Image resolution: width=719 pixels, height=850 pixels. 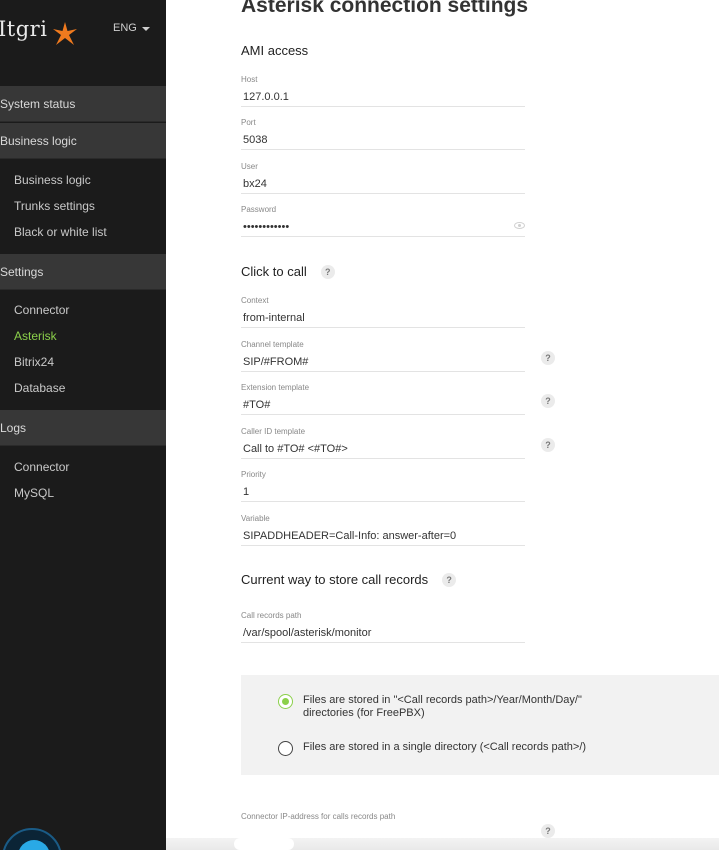 What do you see at coordinates (383, 492) in the screenshot?
I see `priority-input: 1` at bounding box center [383, 492].